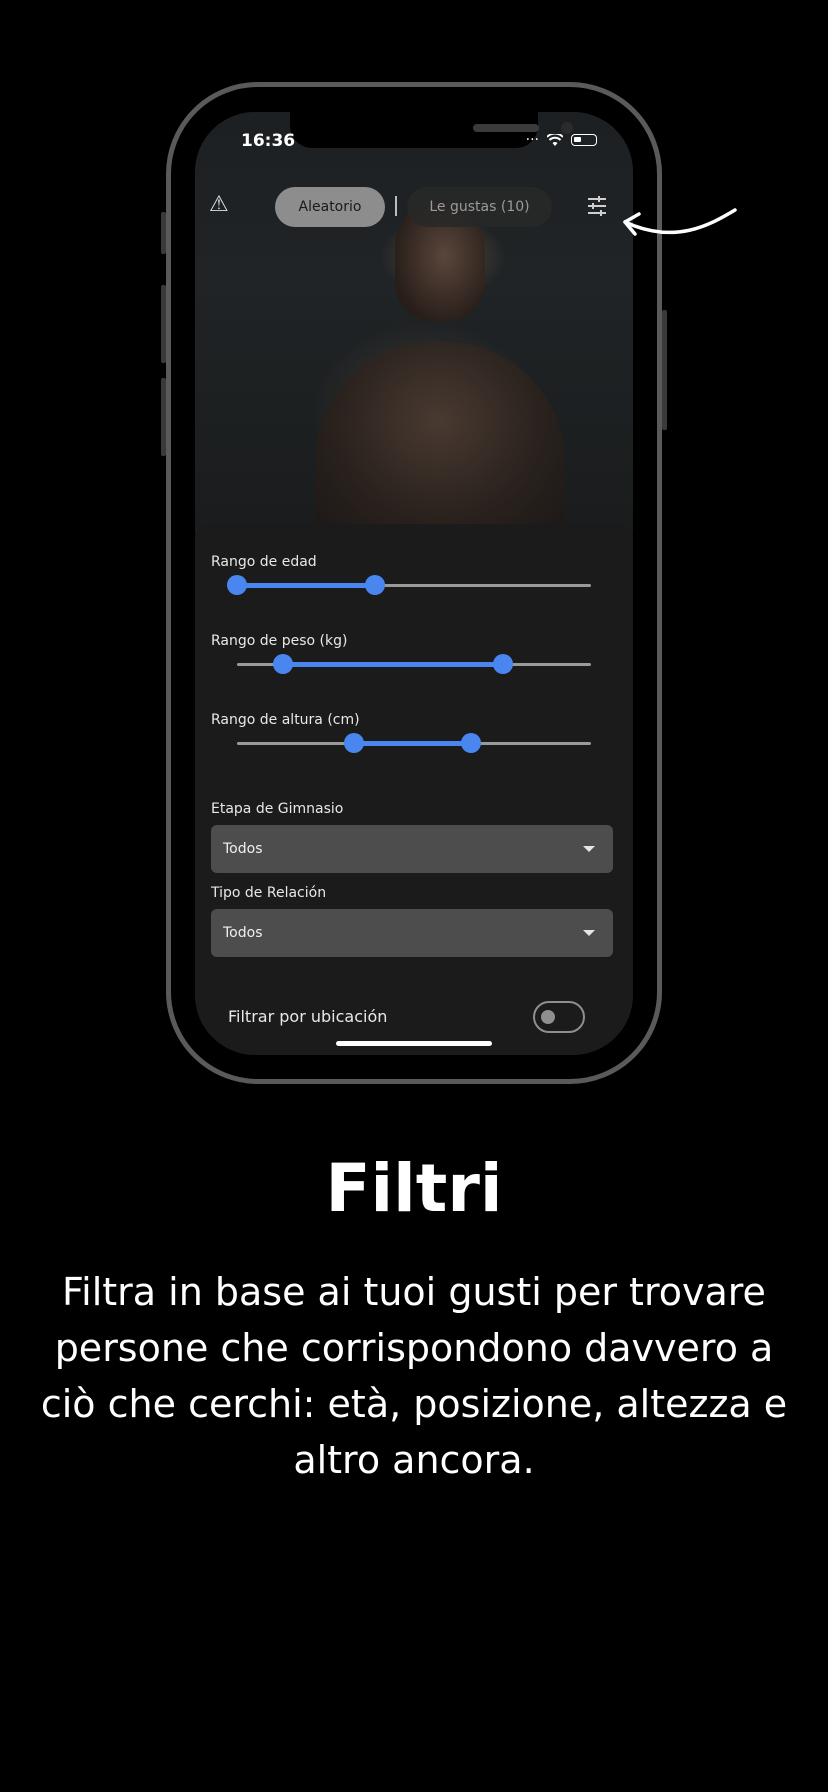 The width and height of the screenshot is (828, 1792). I want to click on weight-range-max-thumb, so click(502, 664).